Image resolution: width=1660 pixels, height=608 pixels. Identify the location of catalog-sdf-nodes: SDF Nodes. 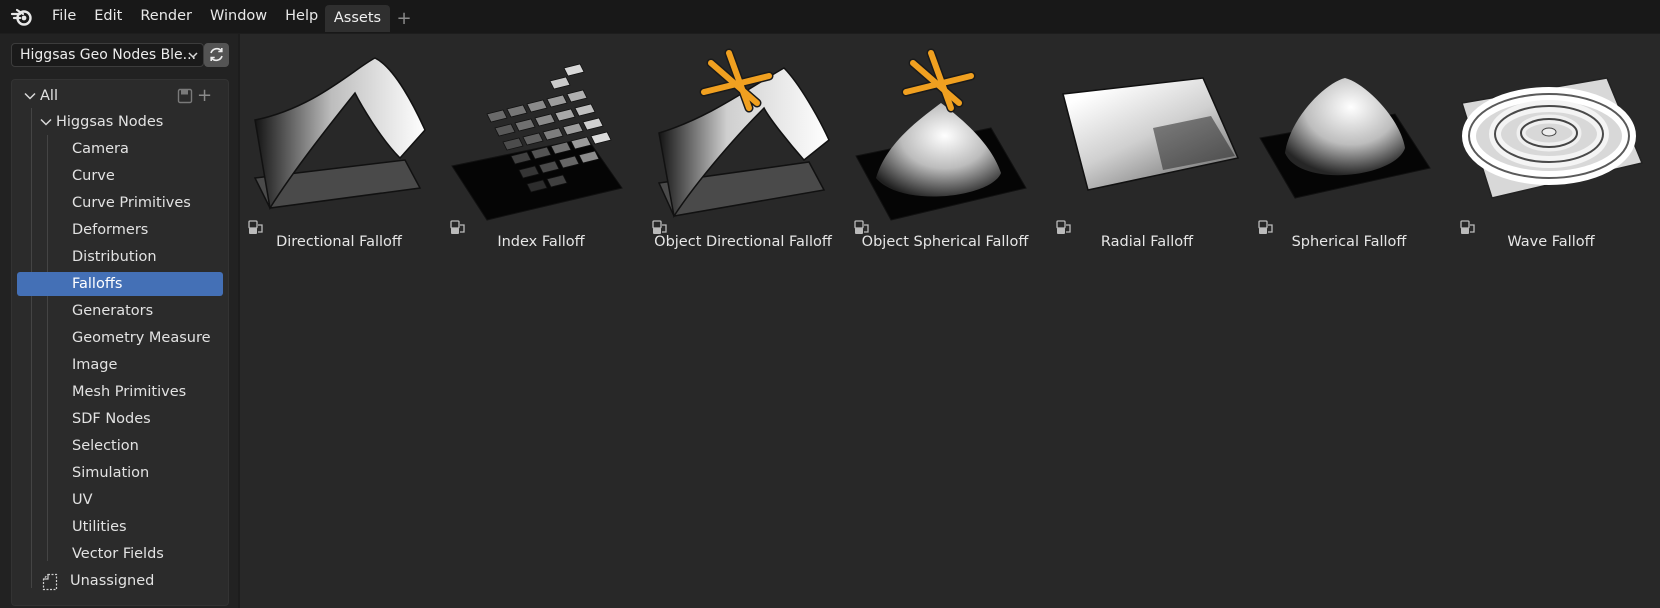
(111, 419).